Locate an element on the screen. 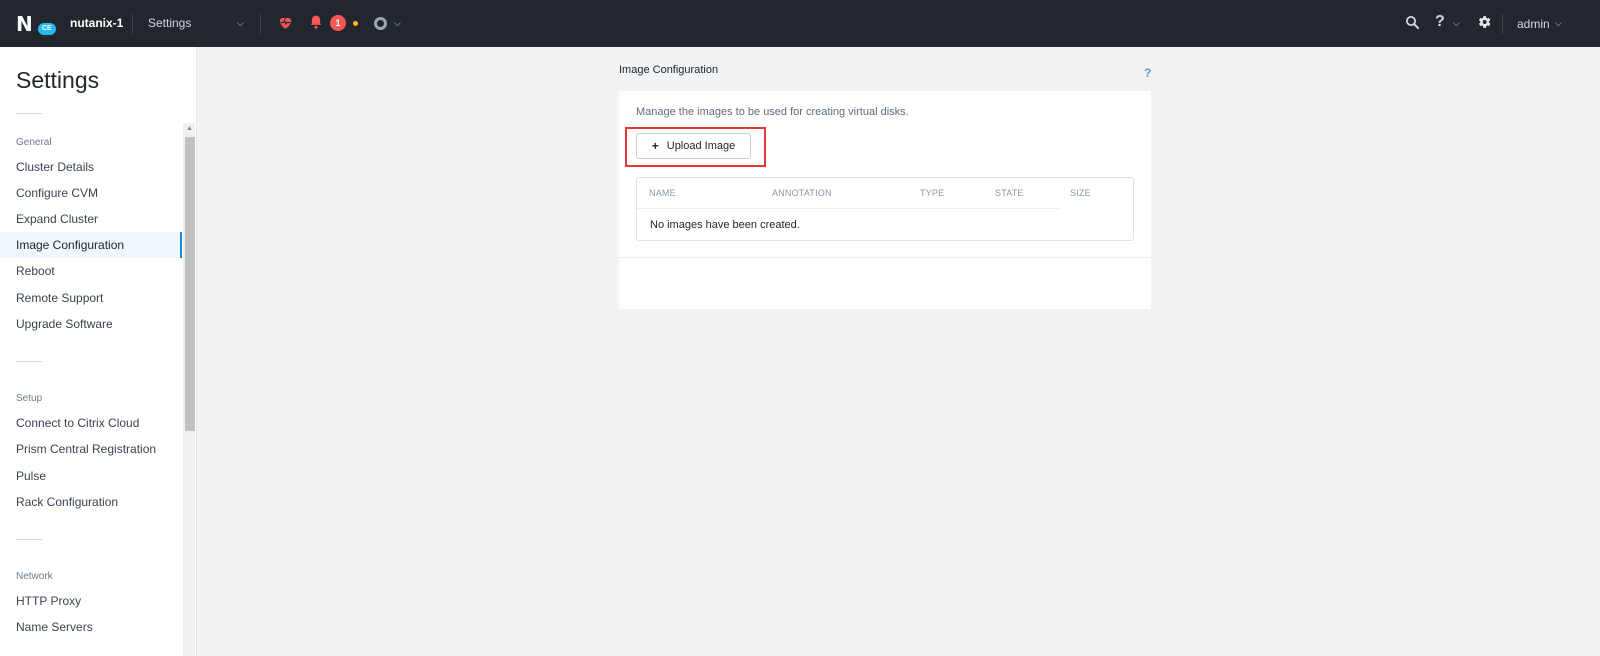 This screenshot has width=1600, height=656. sidebar-item-expand-cluster: Expand Cluster is located at coordinates (91, 219).